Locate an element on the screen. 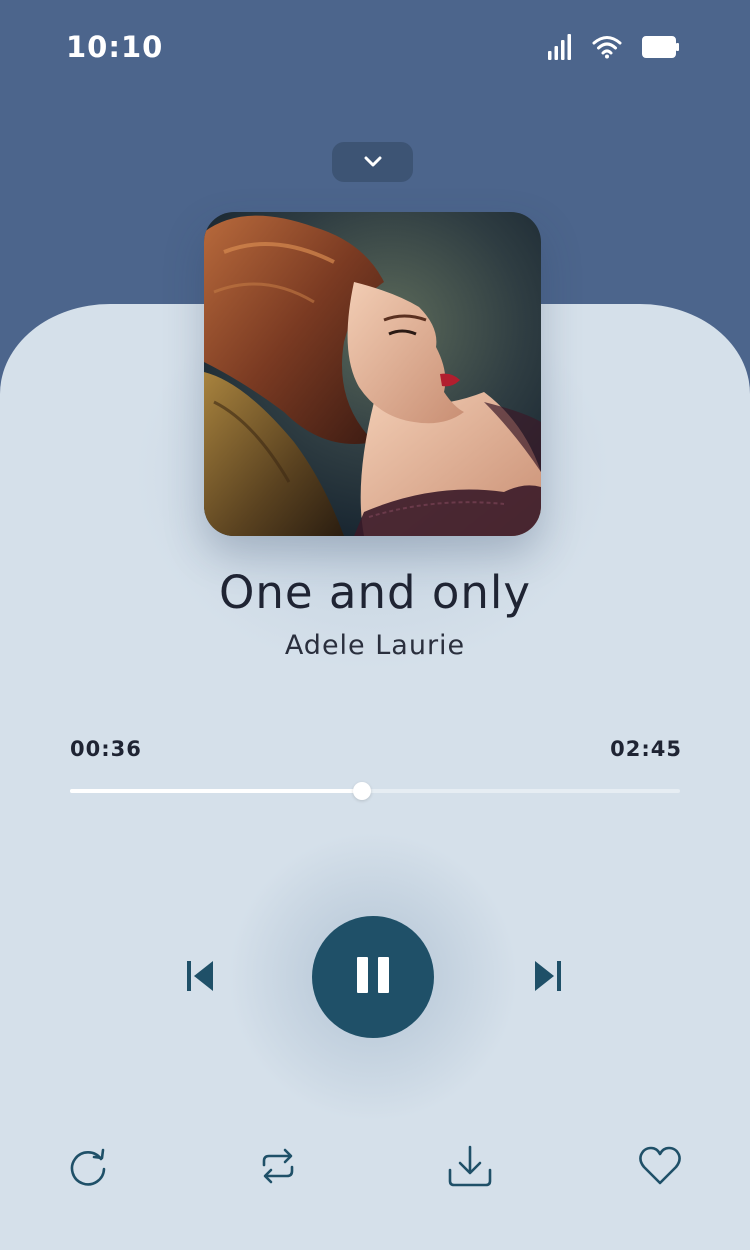 This screenshot has width=750, height=1250. collapse-player-button is located at coordinates (372, 162).